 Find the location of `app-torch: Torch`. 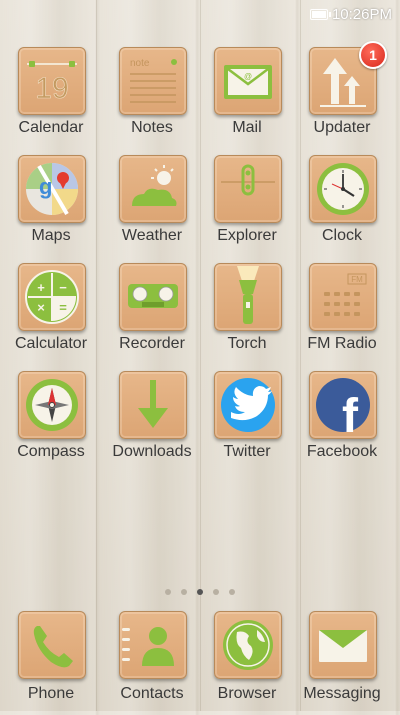

app-torch: Torch is located at coordinates (247, 315).